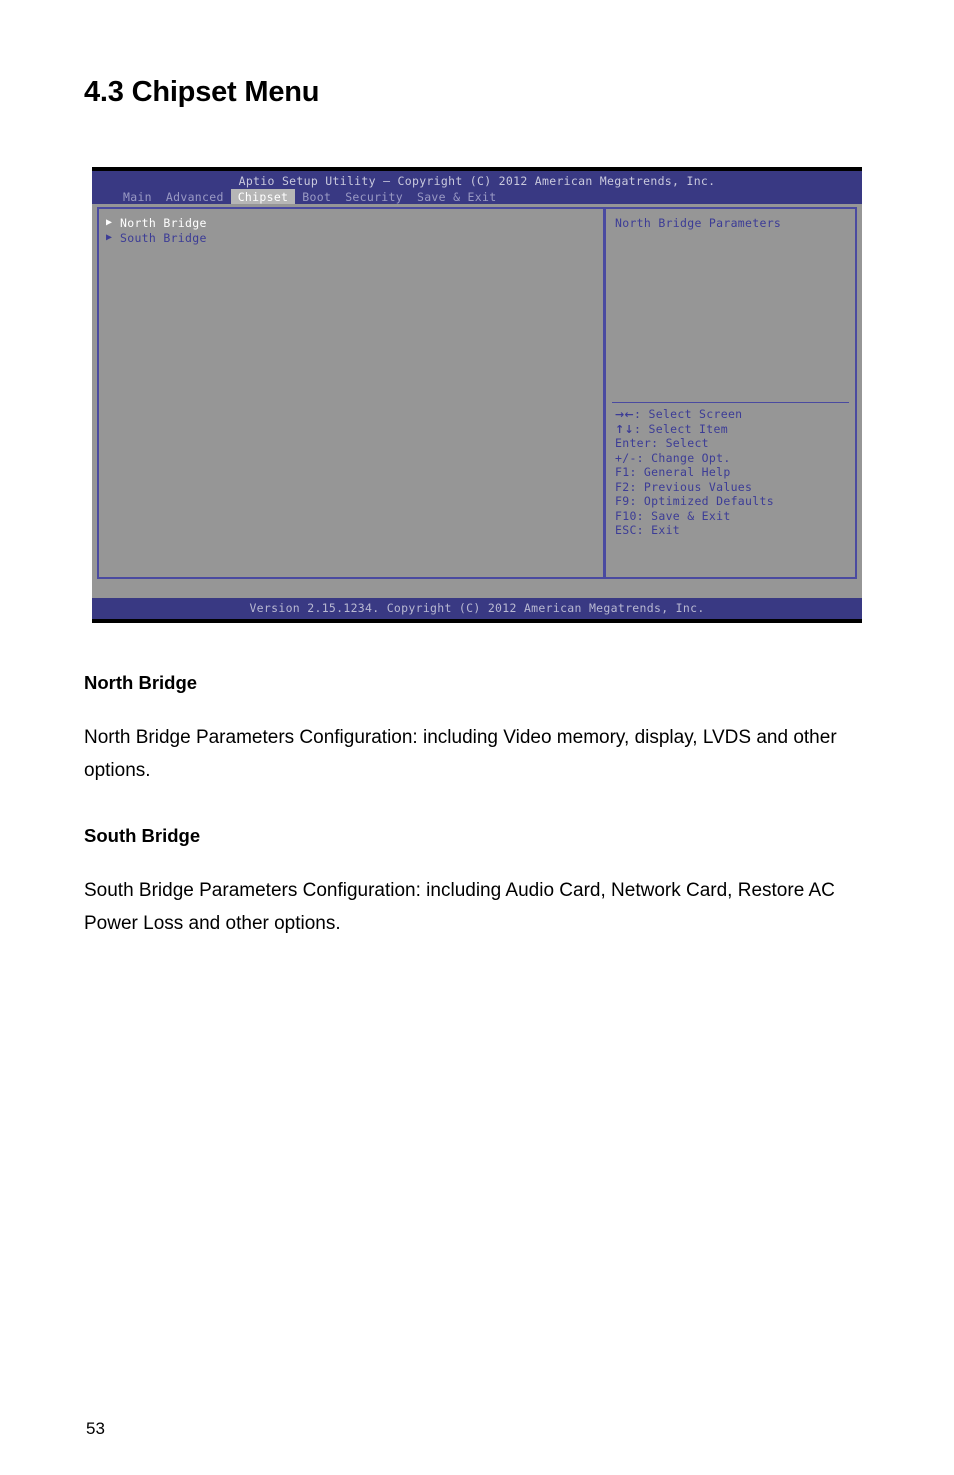  I want to click on help-key-f1: F1: General Help, so click(673, 472).